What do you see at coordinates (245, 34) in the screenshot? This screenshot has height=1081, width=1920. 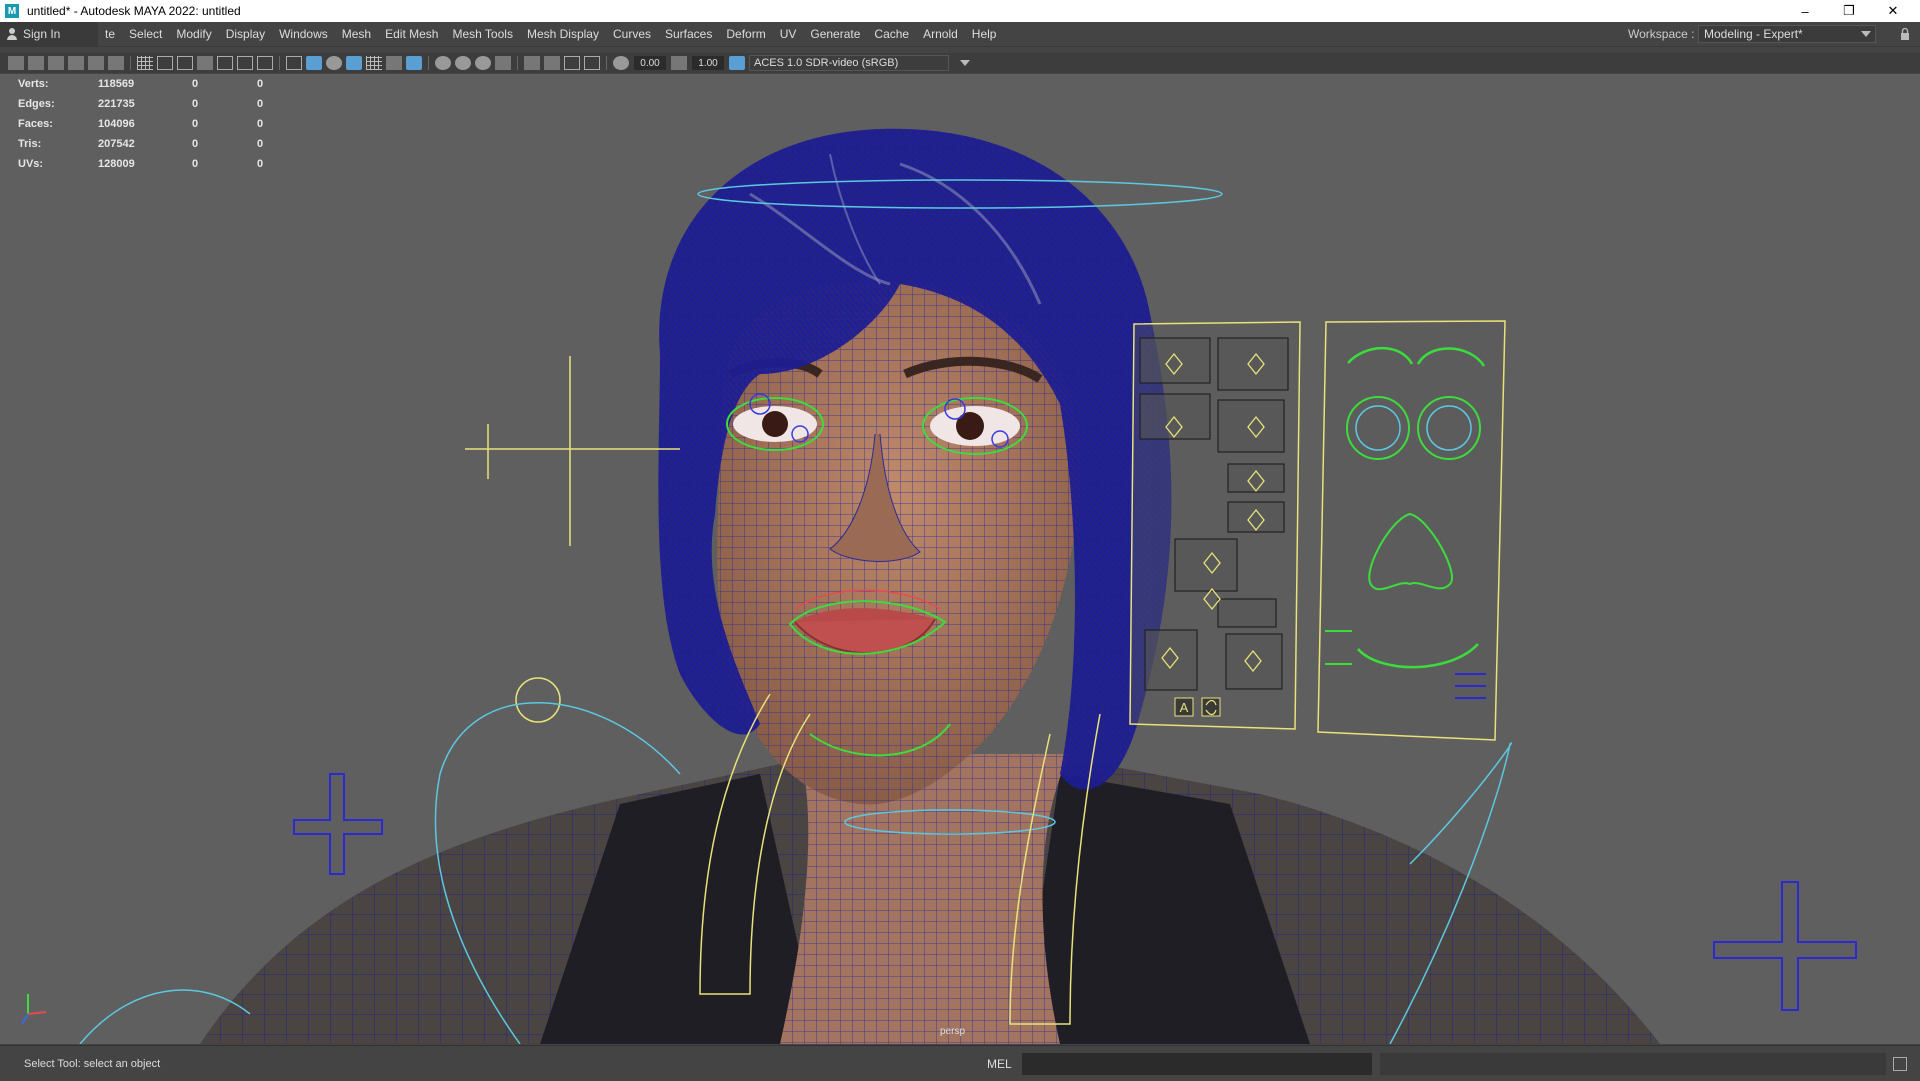 I see `menu-display: Display` at bounding box center [245, 34].